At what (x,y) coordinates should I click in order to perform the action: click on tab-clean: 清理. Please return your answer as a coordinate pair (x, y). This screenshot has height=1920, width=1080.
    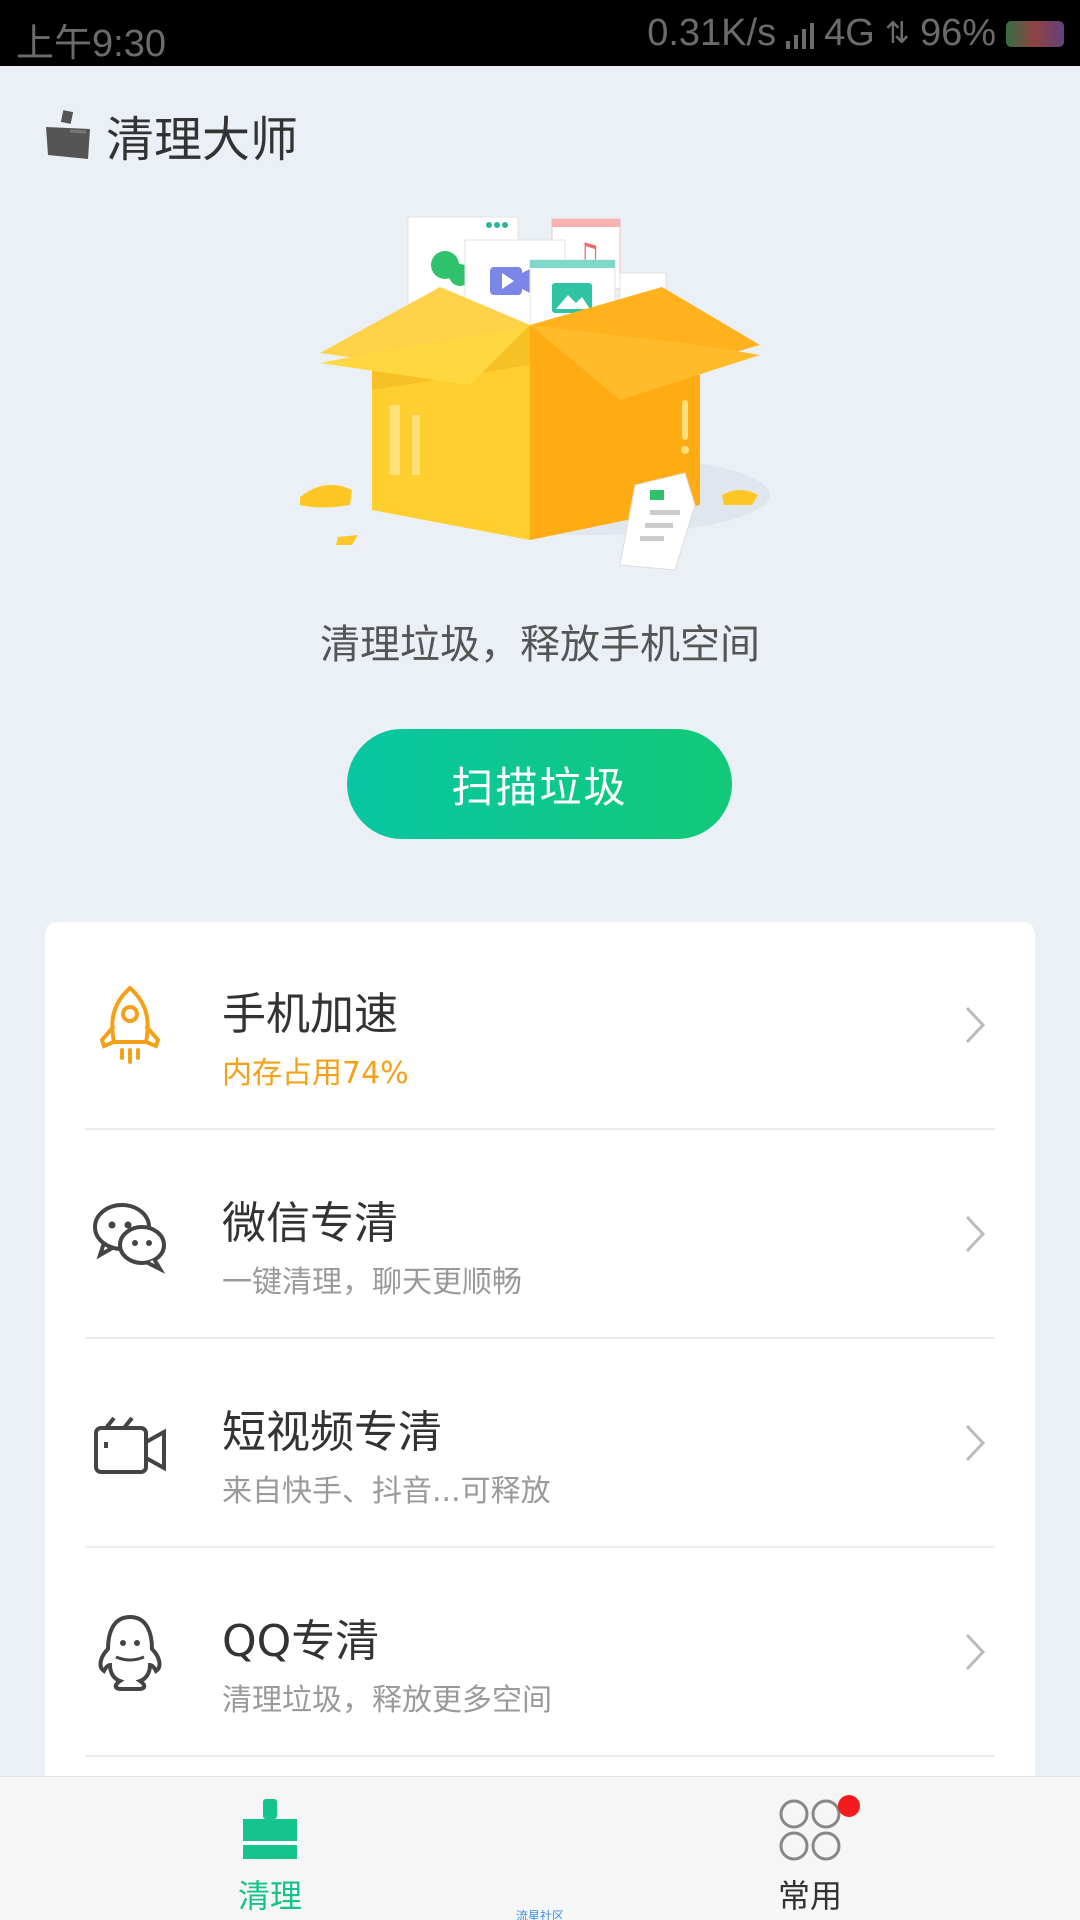
    Looking at the image, I should click on (270, 1848).